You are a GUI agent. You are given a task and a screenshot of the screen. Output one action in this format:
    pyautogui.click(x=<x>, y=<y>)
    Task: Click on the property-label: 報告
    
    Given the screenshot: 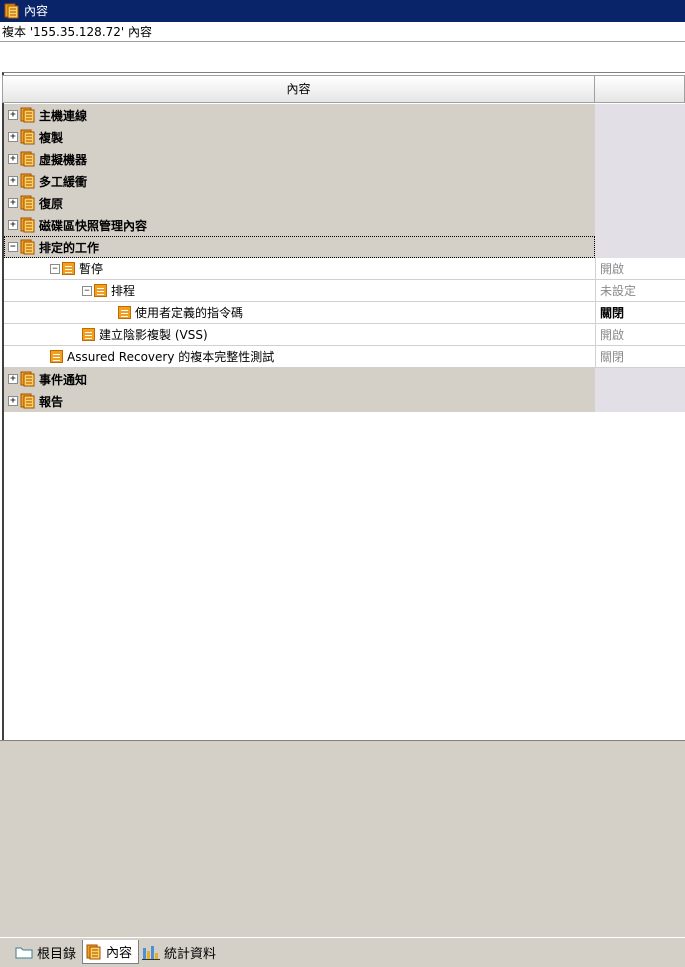 What is the action you would take?
    pyautogui.click(x=51, y=401)
    